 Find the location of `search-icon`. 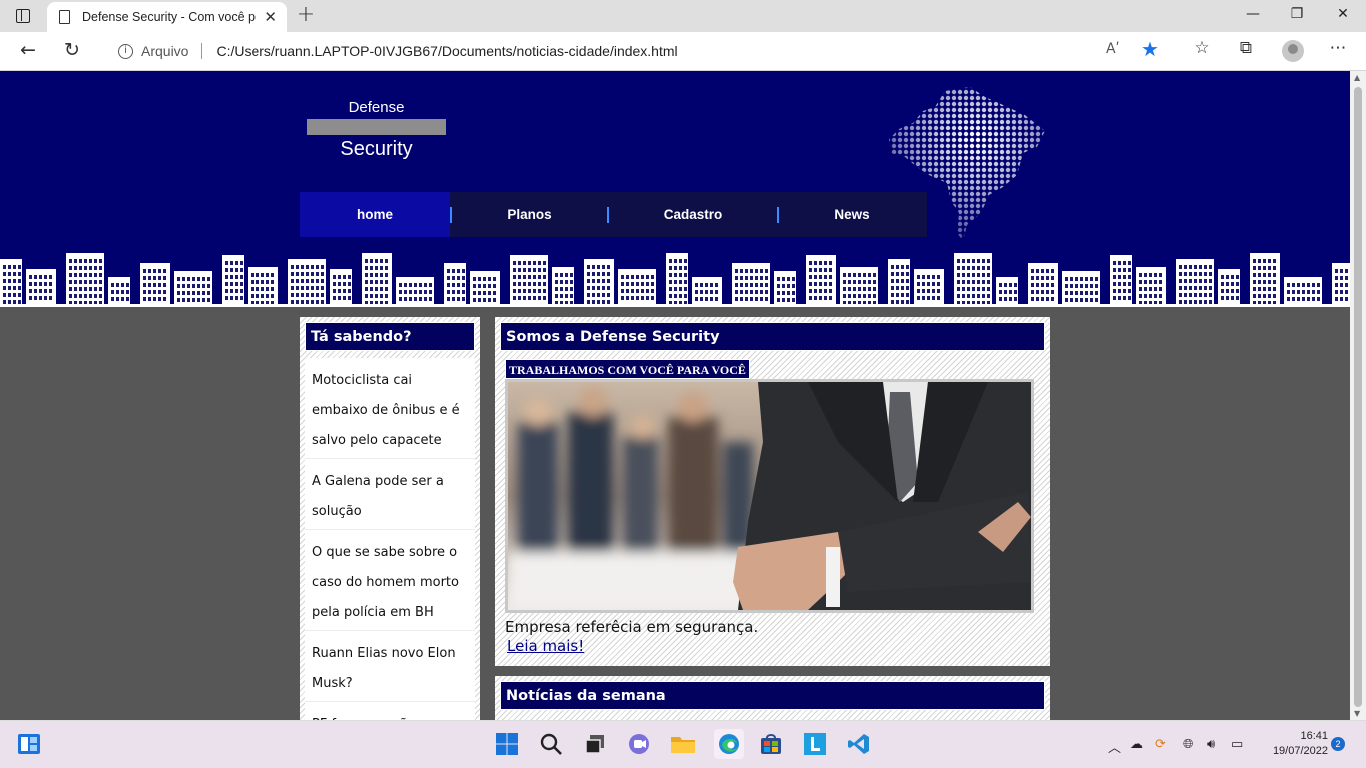

search-icon is located at coordinates (551, 744).